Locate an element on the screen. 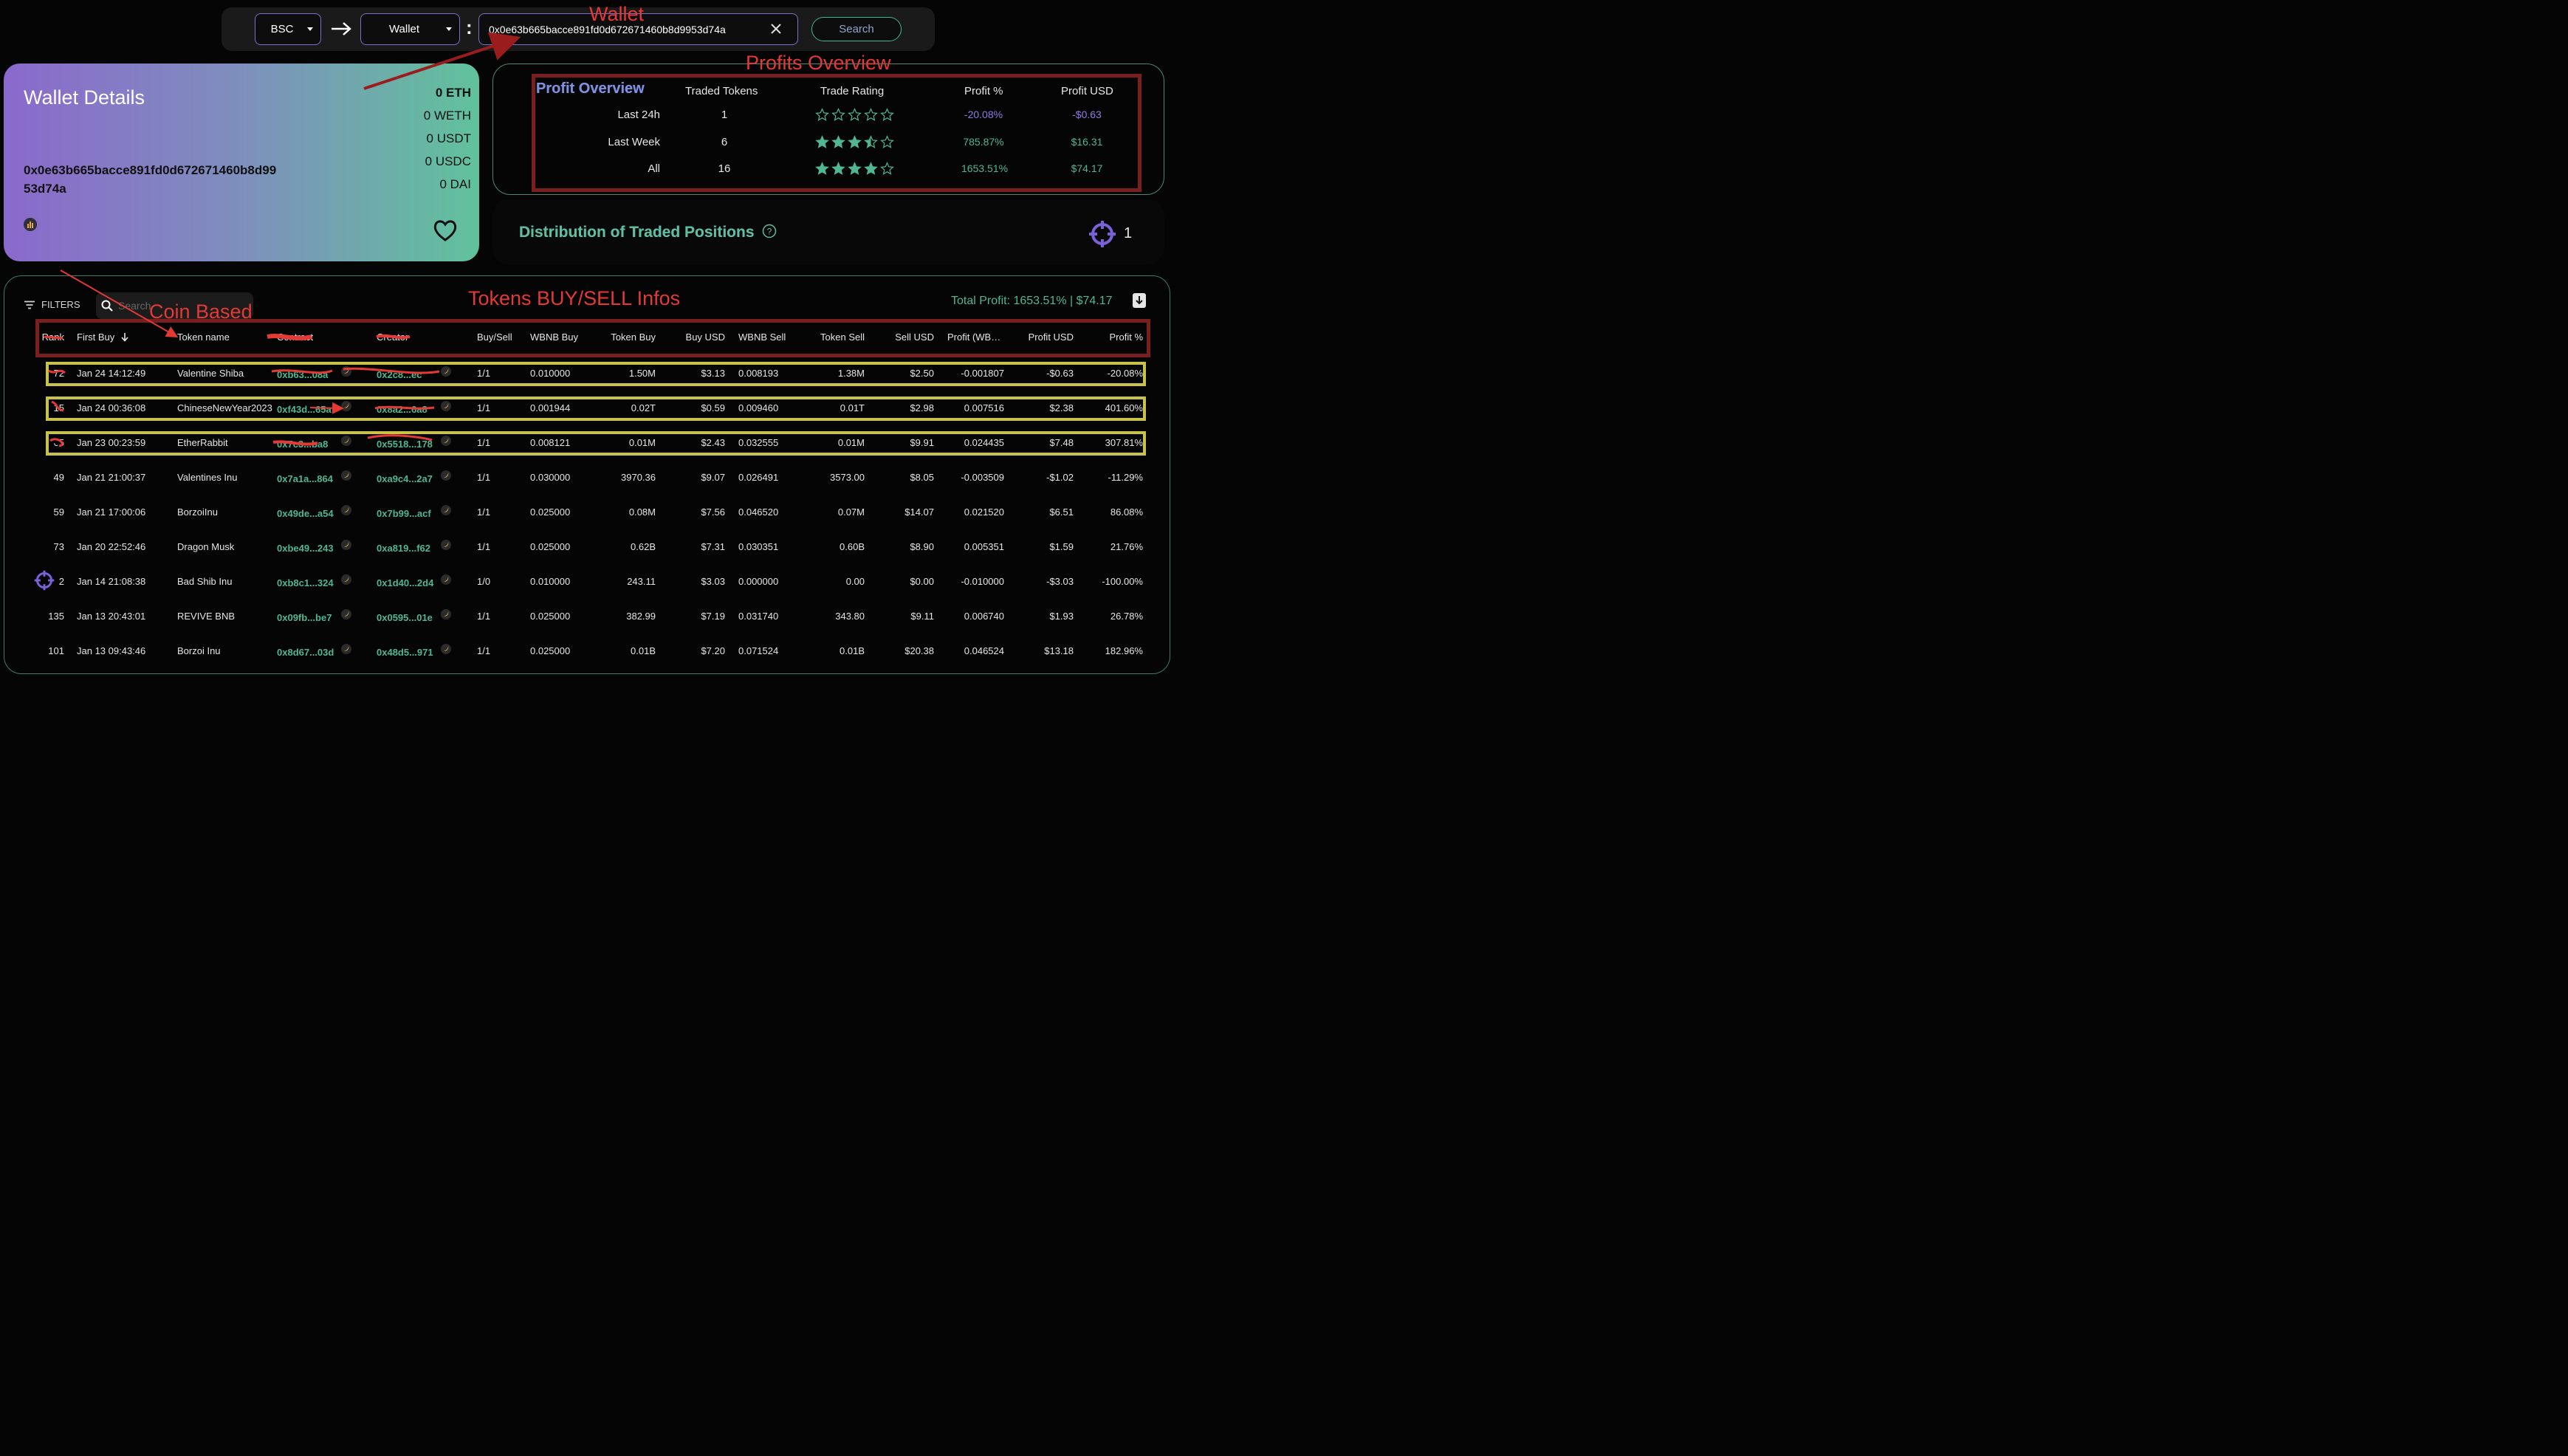 The image size is (2568, 1456). cell-token: Valentine Shiba is located at coordinates (211, 373).